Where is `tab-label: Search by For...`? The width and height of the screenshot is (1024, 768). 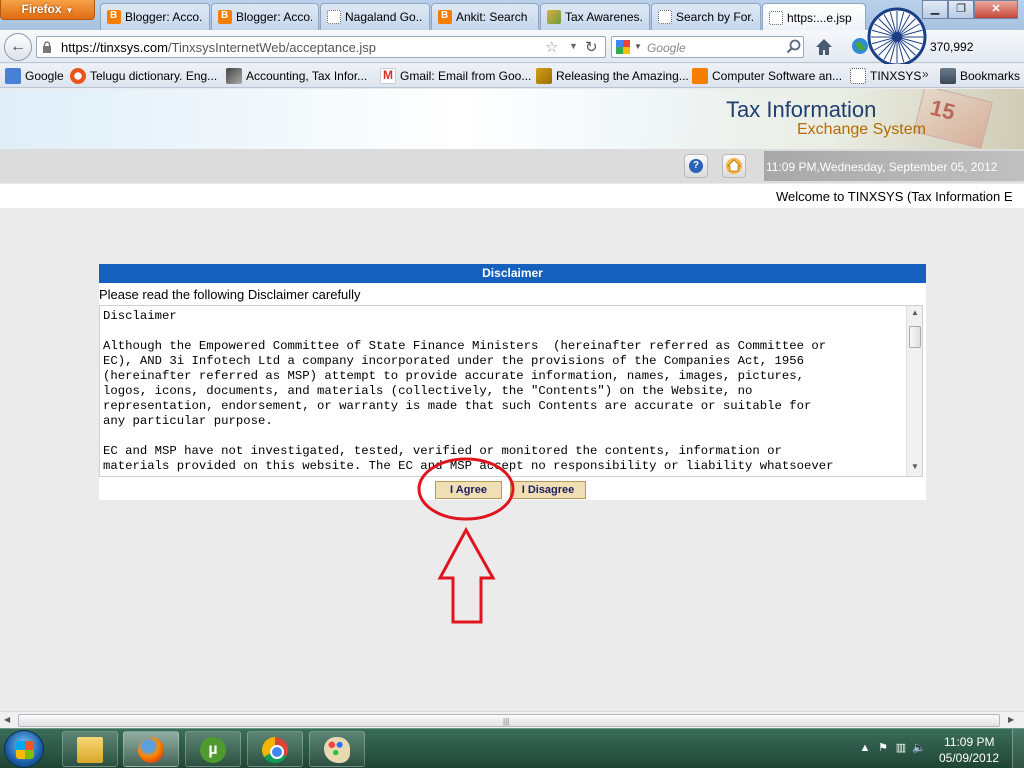 tab-label: Search by For... is located at coordinates (715, 17).